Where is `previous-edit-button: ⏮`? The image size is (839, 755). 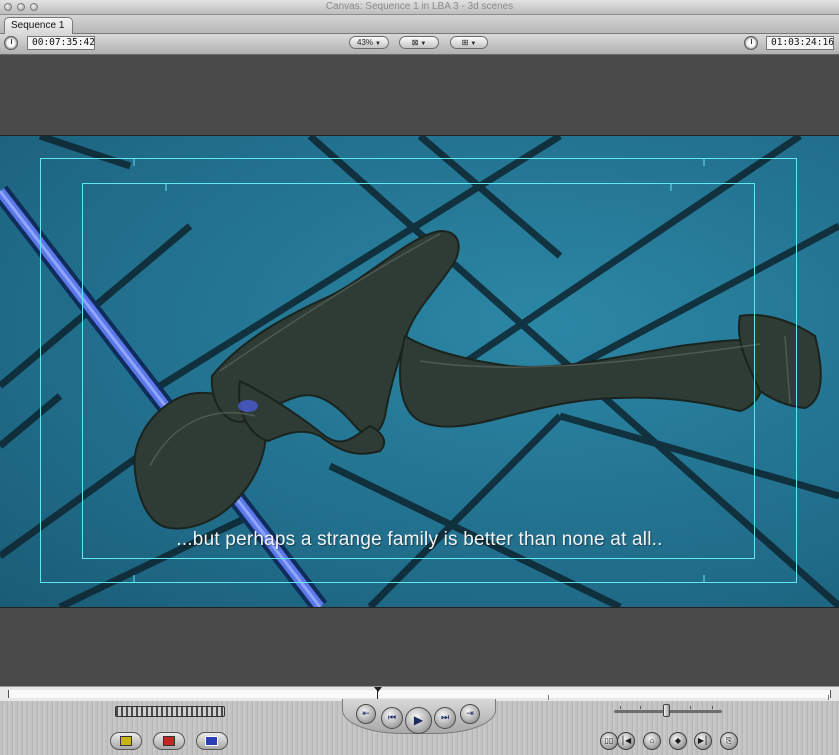 previous-edit-button: ⏮ is located at coordinates (392, 718).